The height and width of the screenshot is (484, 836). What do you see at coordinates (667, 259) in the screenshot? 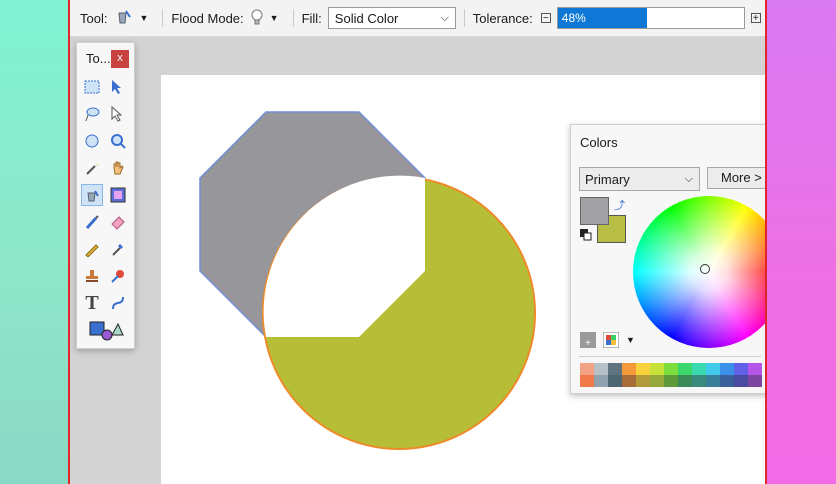
I see `colors-panel: Colors Primary ⌵ More > ⤴ + ▼` at bounding box center [667, 259].